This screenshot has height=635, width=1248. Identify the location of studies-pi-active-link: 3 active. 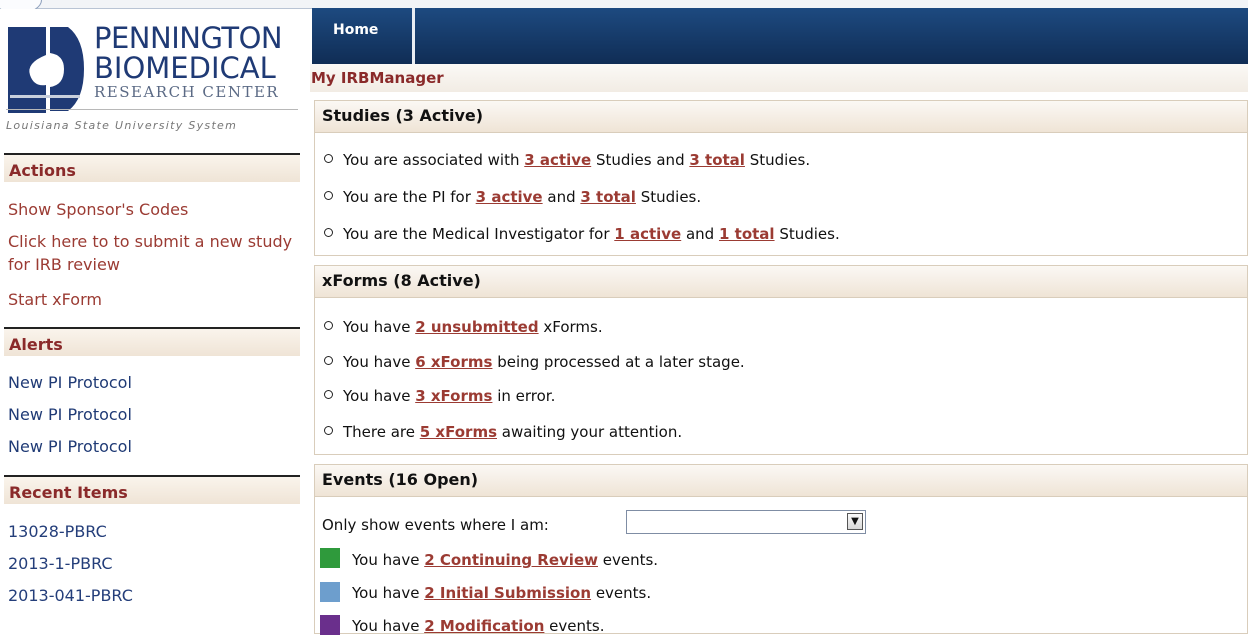
(509, 197).